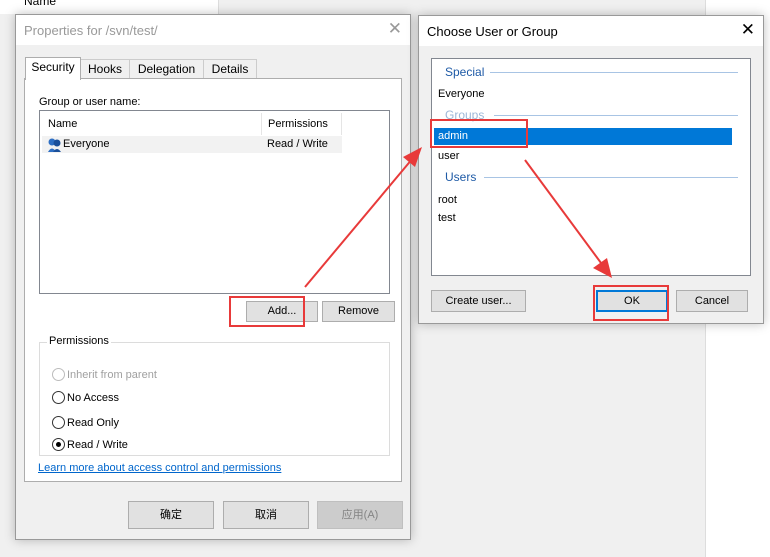 The width and height of the screenshot is (770, 557). Describe the element at coordinates (458, 217) in the screenshot. I see `annotation-arrows` at that location.